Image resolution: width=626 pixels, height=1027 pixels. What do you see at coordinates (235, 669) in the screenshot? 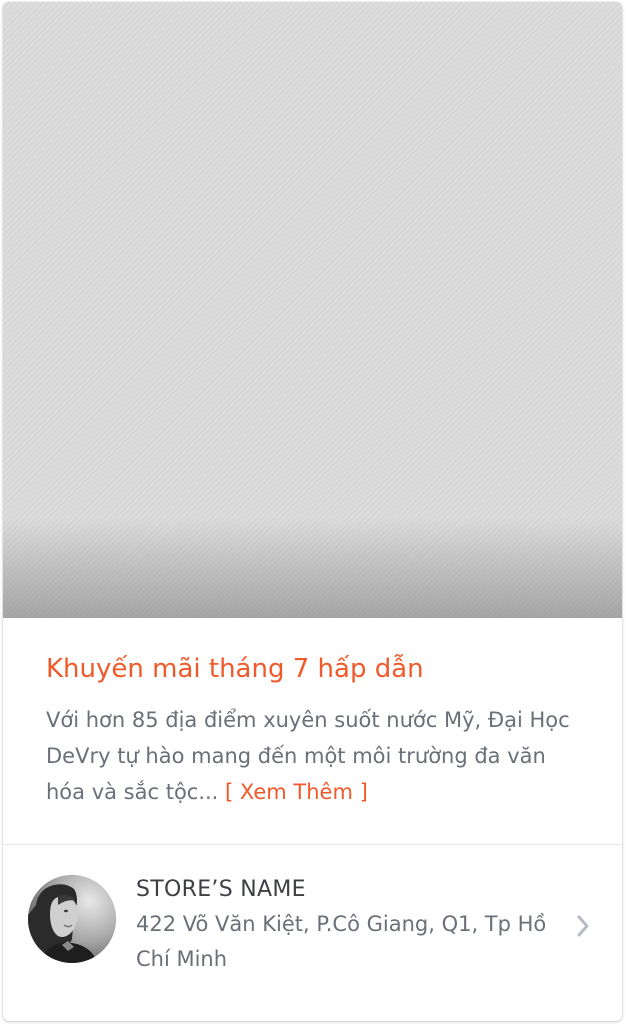
I see `promo-title: Khuyến mãi tháng 7 hấp dẫn` at bounding box center [235, 669].